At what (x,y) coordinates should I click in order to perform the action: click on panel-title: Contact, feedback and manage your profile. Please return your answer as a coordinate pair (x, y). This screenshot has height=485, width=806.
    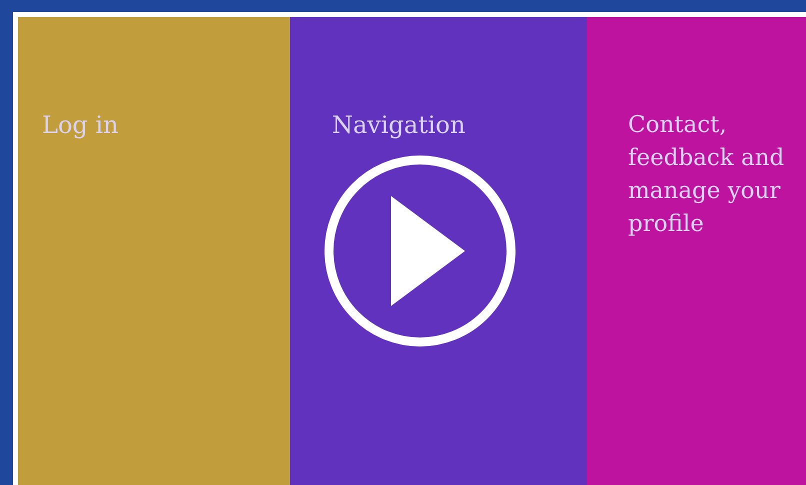
    Looking at the image, I should click on (707, 175).